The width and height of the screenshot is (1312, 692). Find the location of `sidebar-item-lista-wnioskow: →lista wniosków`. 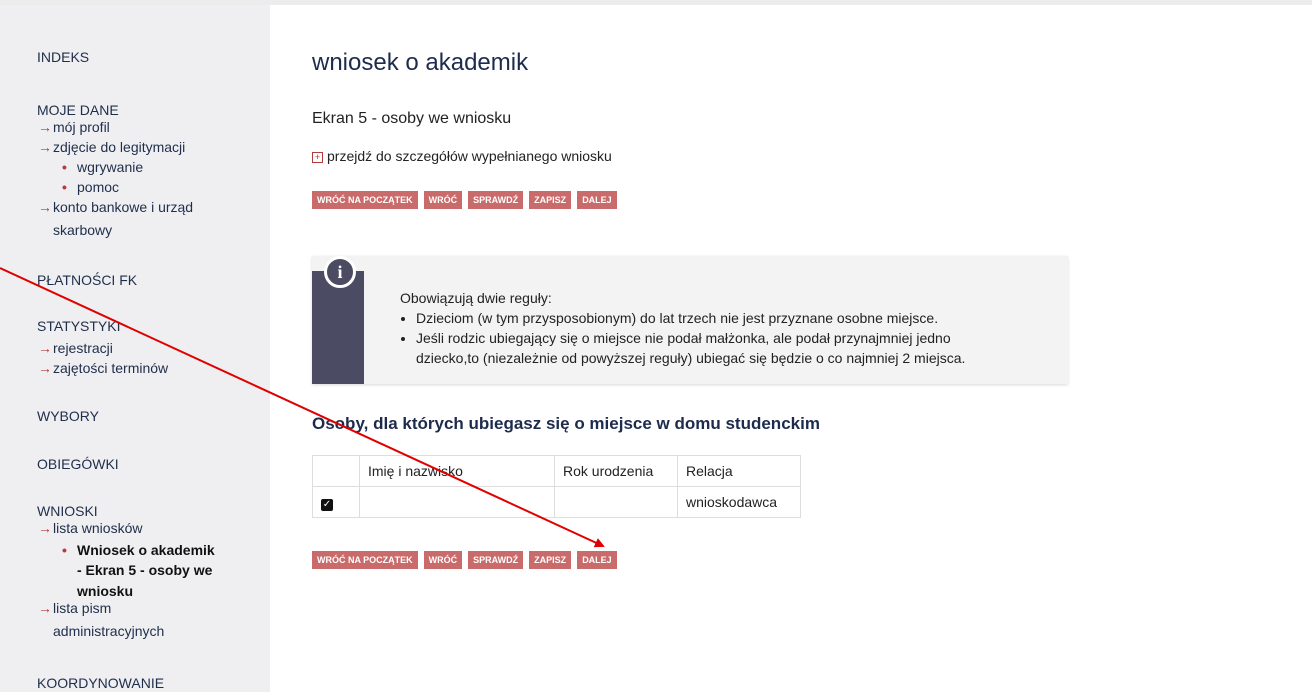

sidebar-item-lista-wnioskow: →lista wniosków is located at coordinates (90, 528).